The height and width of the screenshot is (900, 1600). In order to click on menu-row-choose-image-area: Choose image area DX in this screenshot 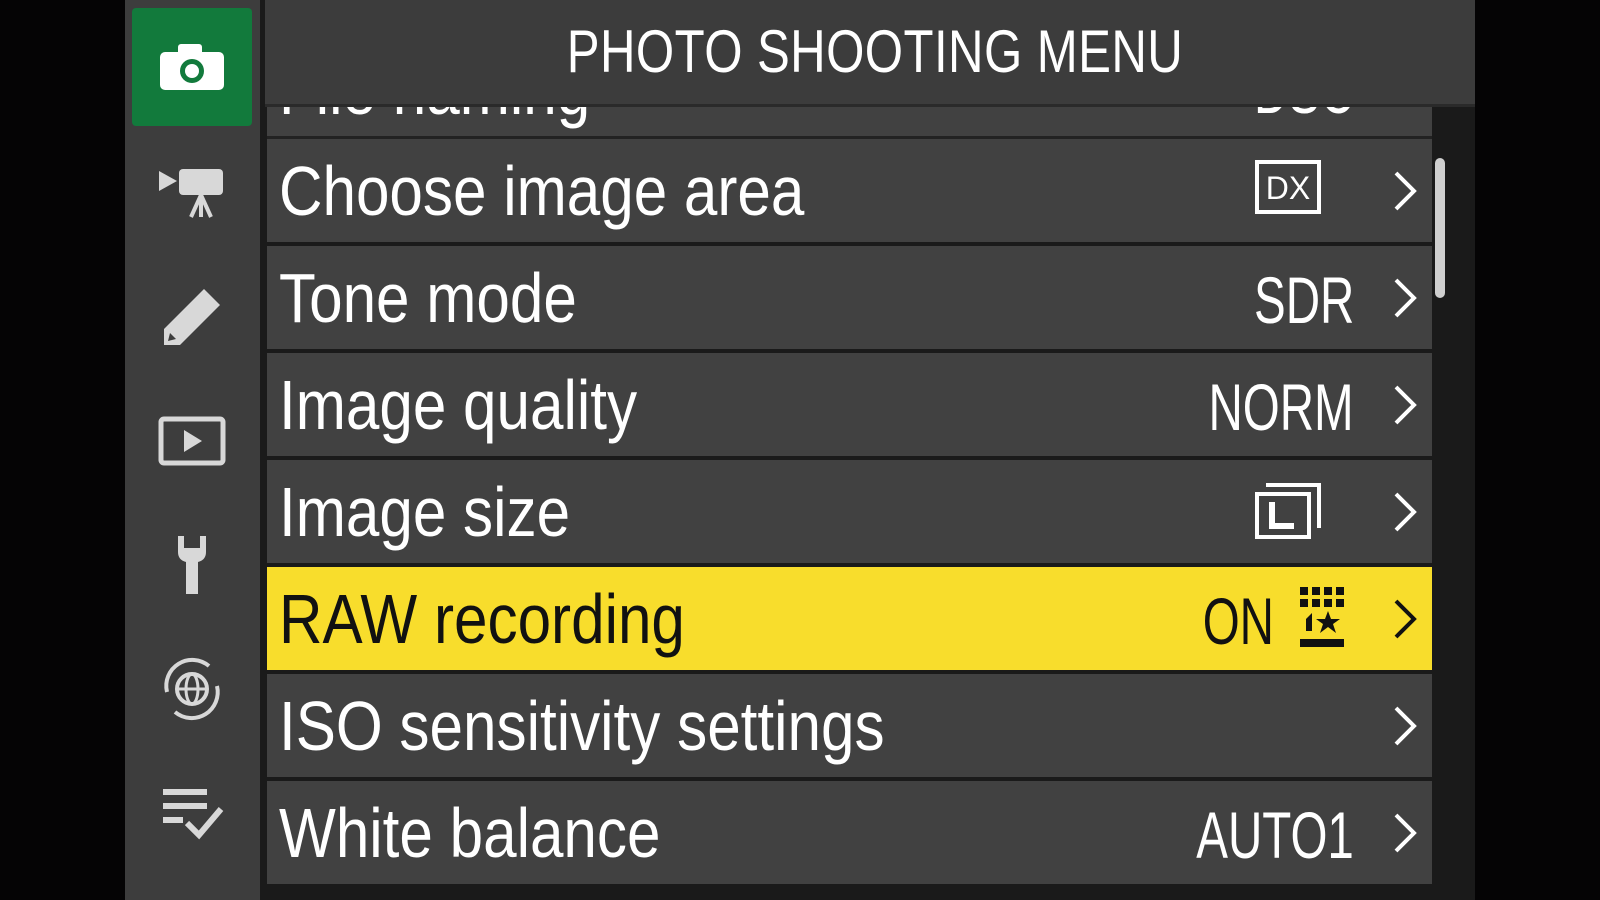, I will do `click(849, 190)`.